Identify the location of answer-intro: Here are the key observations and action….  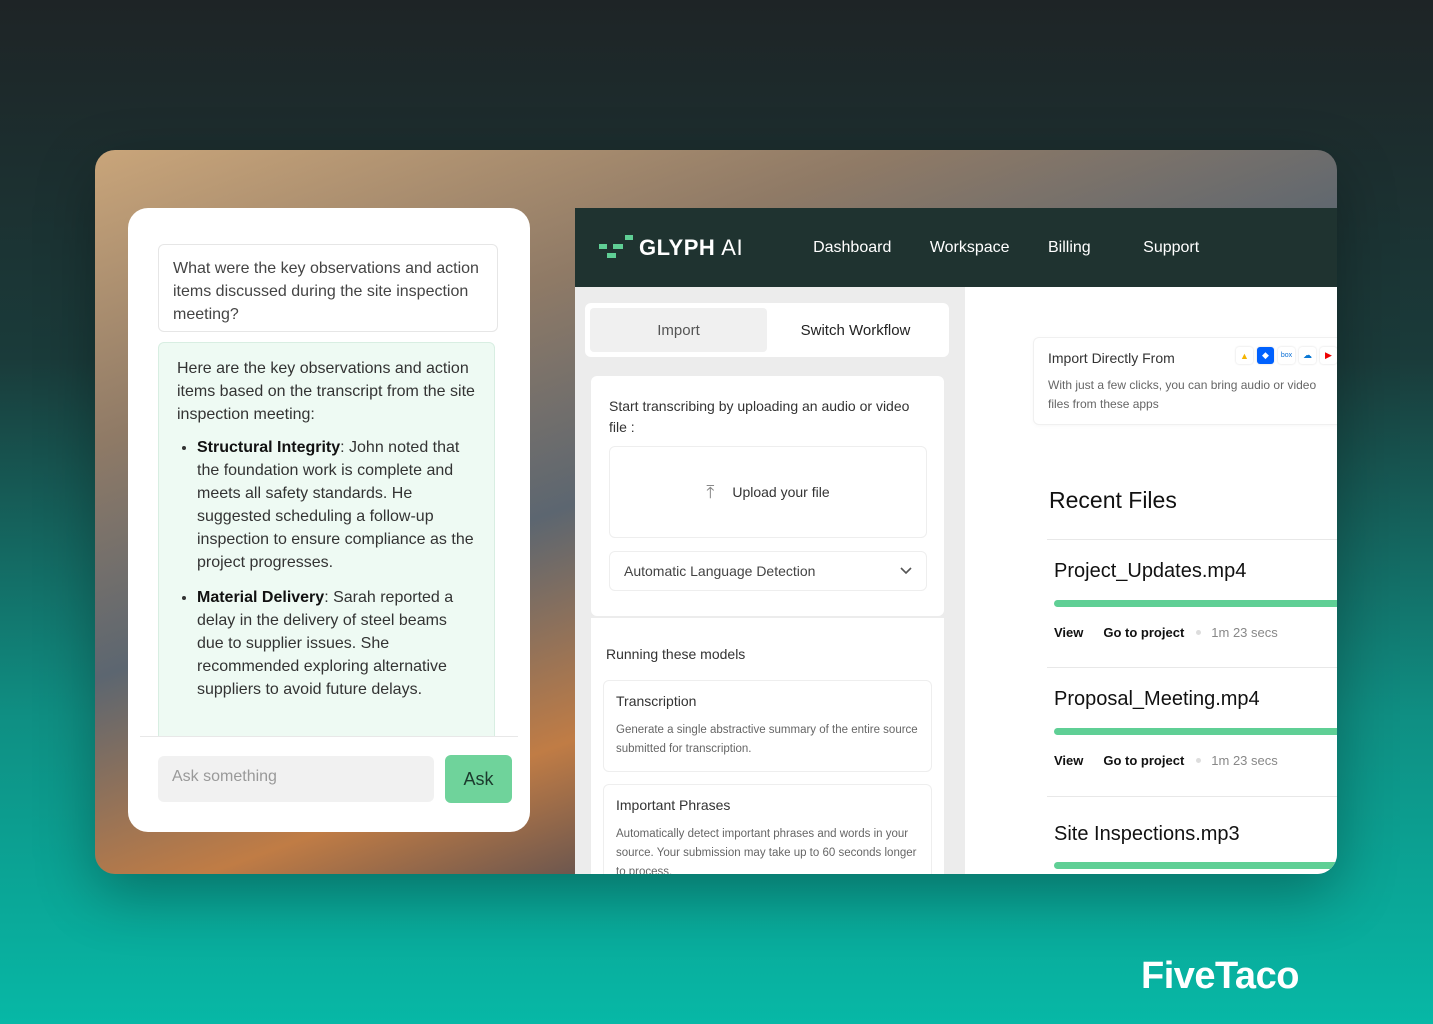
(326, 391).